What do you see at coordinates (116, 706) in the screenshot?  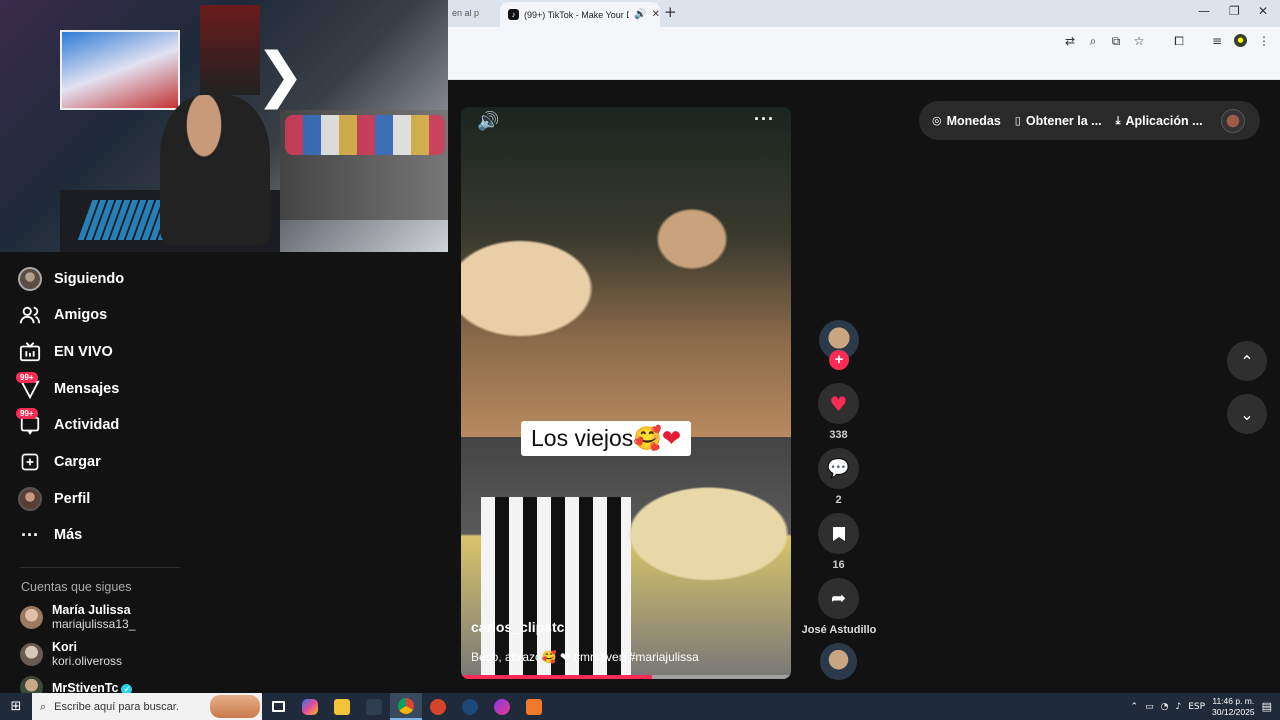 I see `search-placeholder: Escribe aquí para buscar.` at bounding box center [116, 706].